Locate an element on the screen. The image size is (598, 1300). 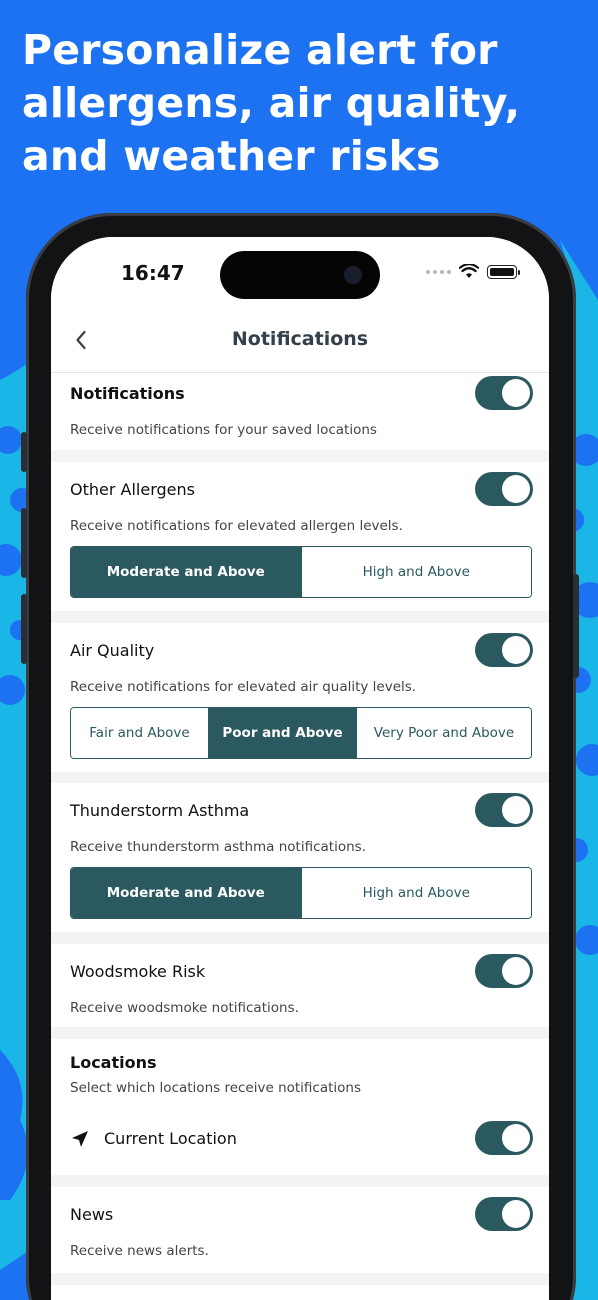
location-arrow-icon is located at coordinates (80, 1139).